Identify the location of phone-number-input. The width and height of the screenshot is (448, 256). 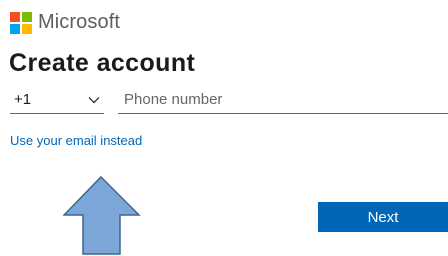
(283, 100).